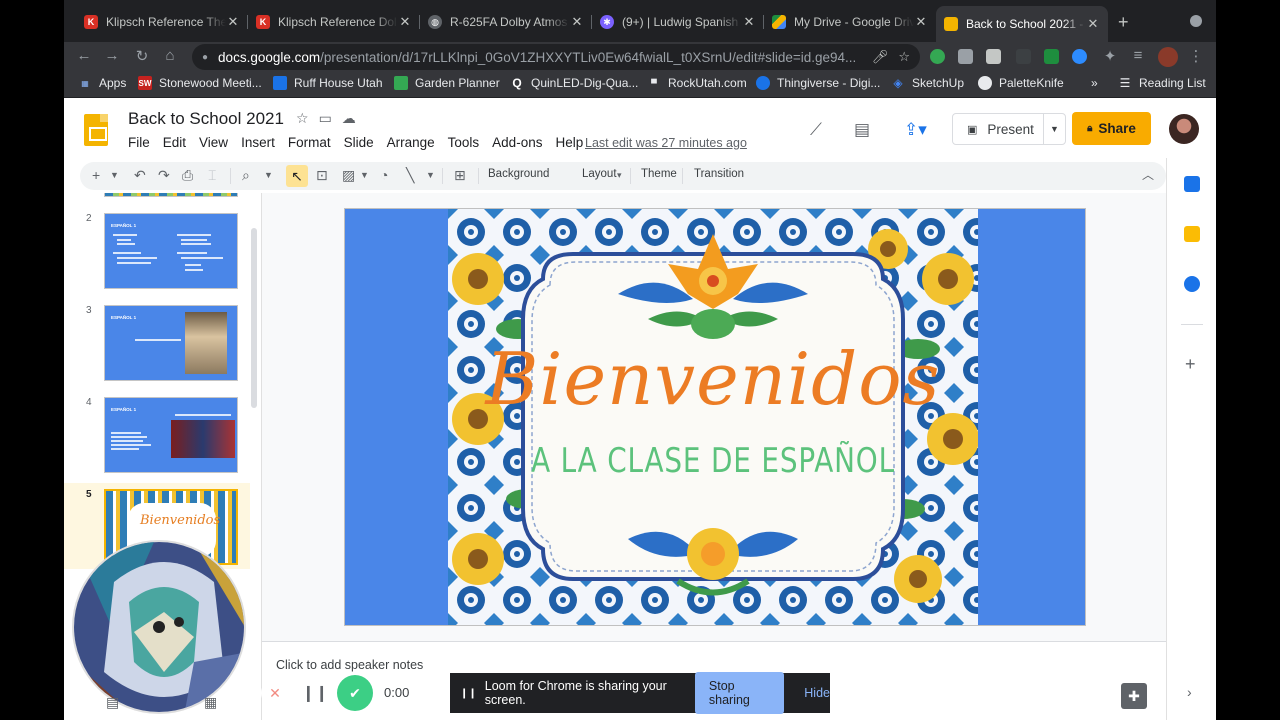  I want to click on image-dropdown-icon: ▼, so click(364, 175).